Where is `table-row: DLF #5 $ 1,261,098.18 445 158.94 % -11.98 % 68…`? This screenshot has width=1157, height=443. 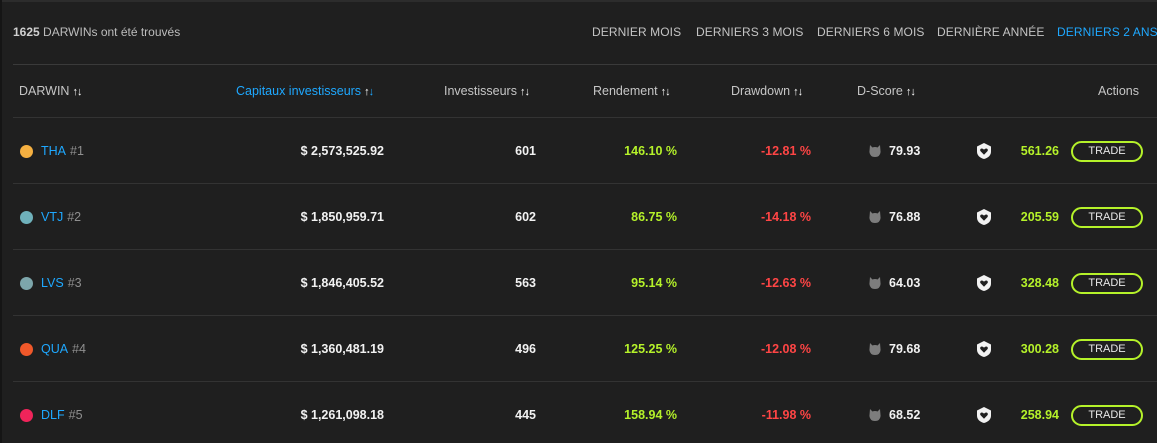
table-row: DLF #5 $ 1,261,098.18 445 158.94 % -11.98 % 68… is located at coordinates (578, 412).